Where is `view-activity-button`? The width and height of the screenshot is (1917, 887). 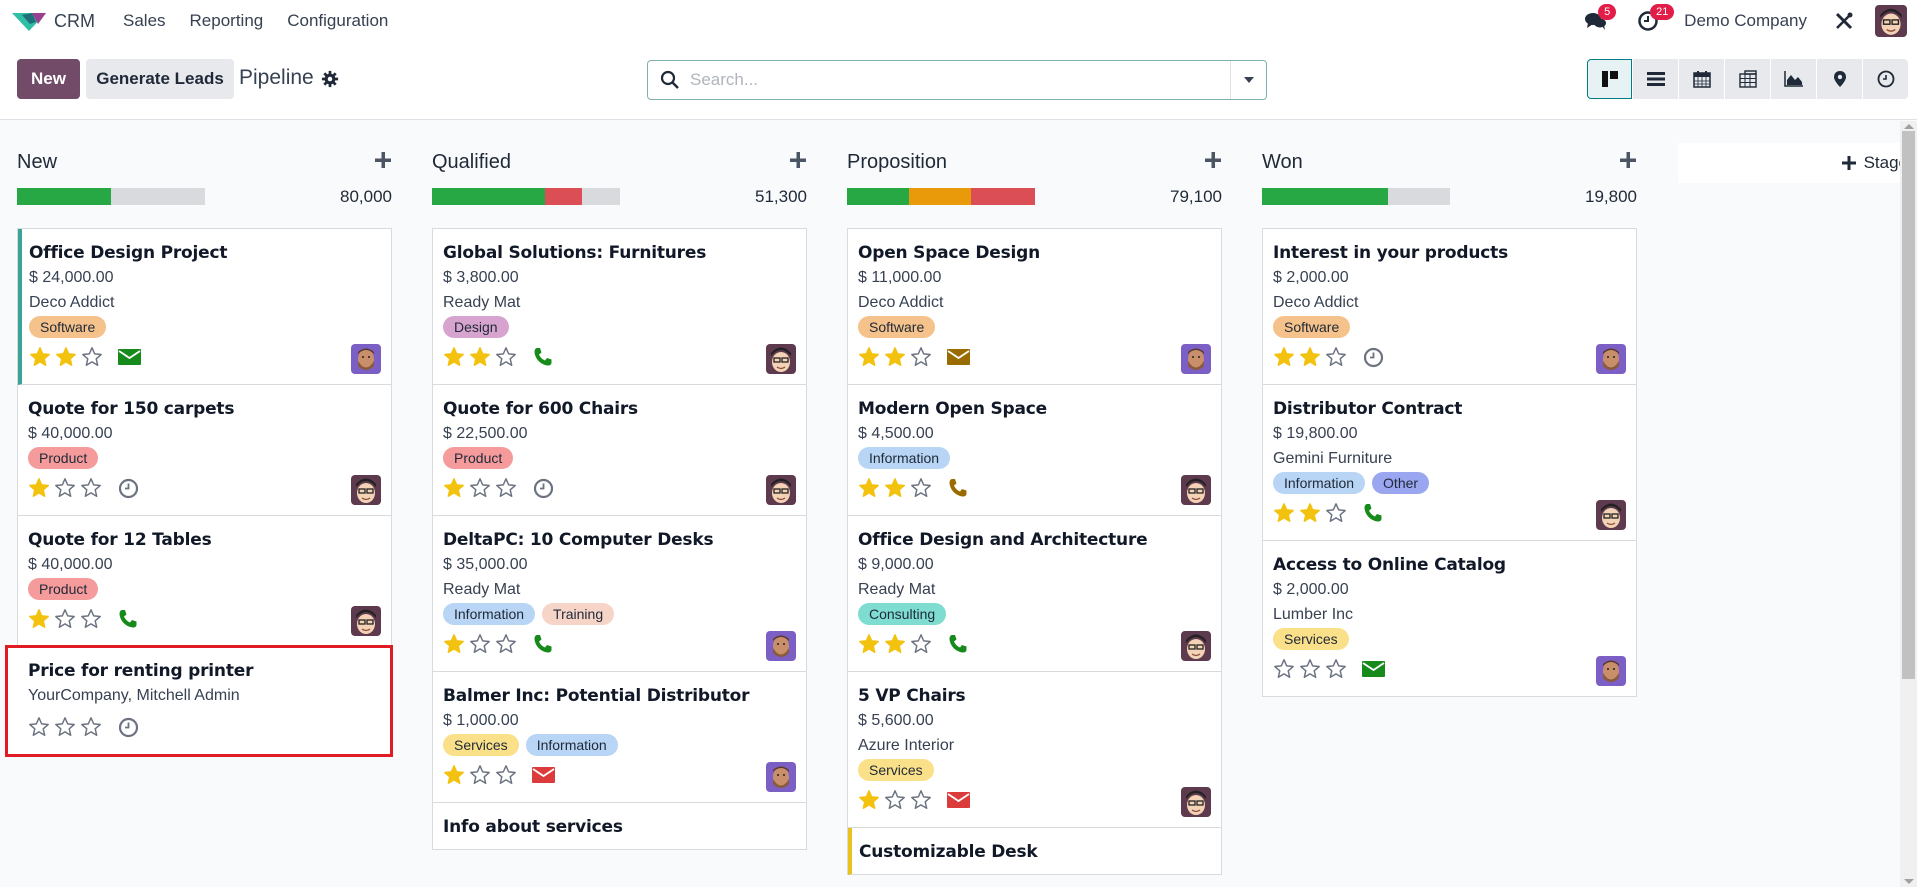 view-activity-button is located at coordinates (1885, 79).